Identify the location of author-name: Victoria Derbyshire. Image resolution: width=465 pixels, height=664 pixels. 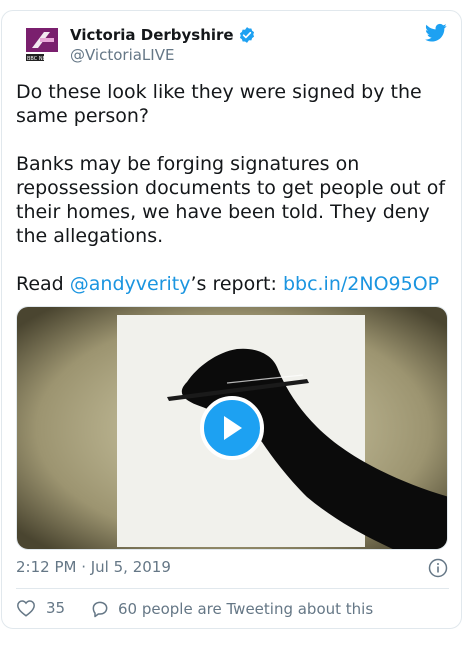
(152, 35).